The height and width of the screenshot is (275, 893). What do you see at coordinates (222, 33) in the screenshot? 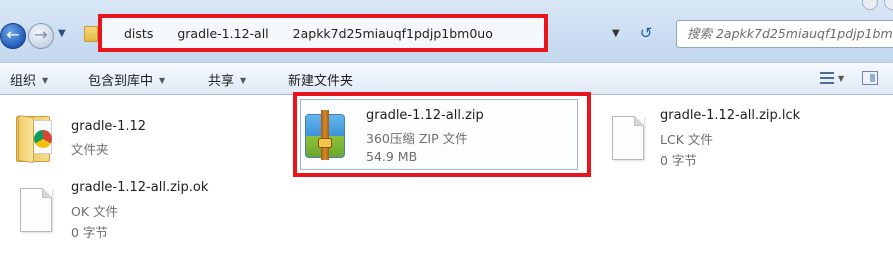
I see `breadcrumb-gradle-1-12-all: gradle-1.12-all` at bounding box center [222, 33].